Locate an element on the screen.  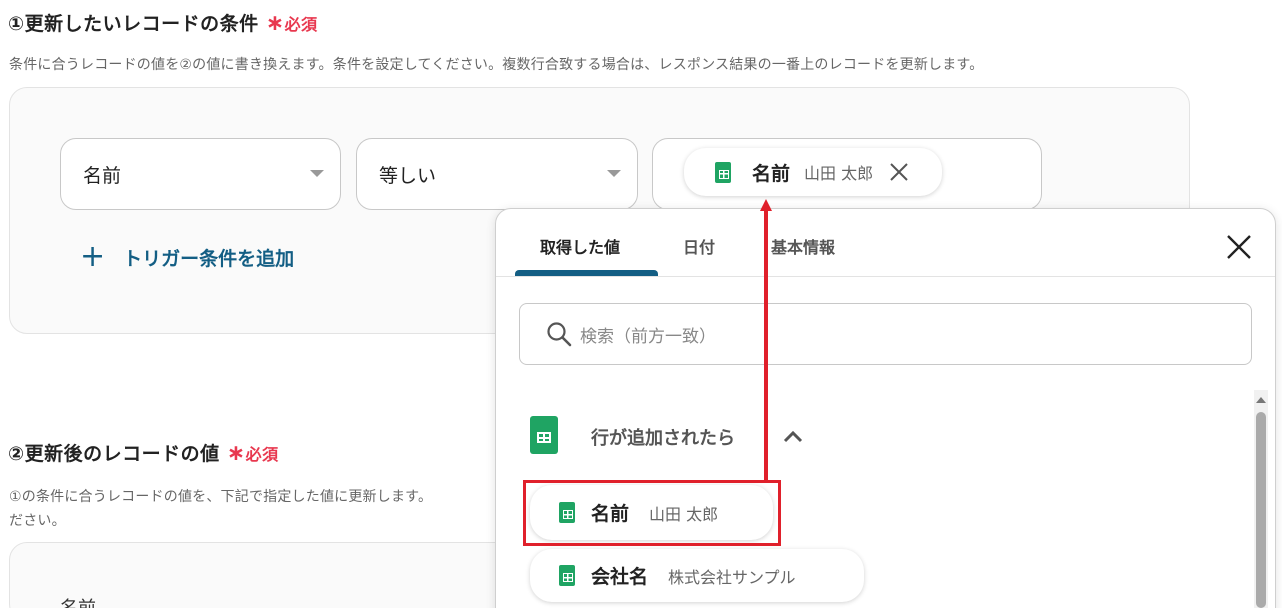
tab-date: 日付 is located at coordinates (699, 246).